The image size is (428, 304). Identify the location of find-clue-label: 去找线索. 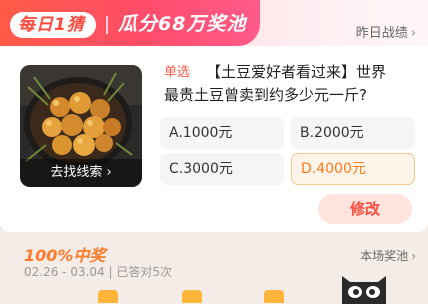
(76, 172).